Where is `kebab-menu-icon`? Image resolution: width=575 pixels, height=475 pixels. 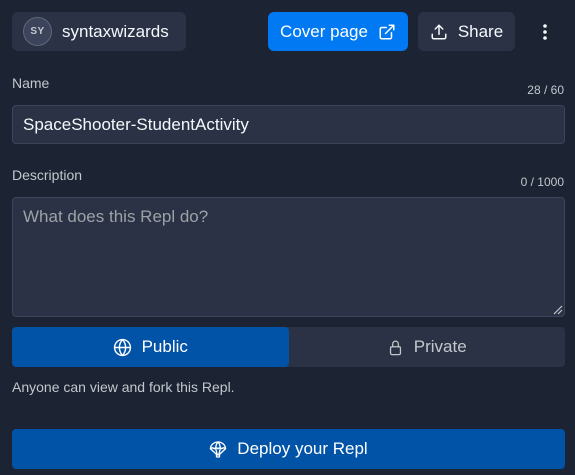
kebab-menu-icon is located at coordinates (545, 32).